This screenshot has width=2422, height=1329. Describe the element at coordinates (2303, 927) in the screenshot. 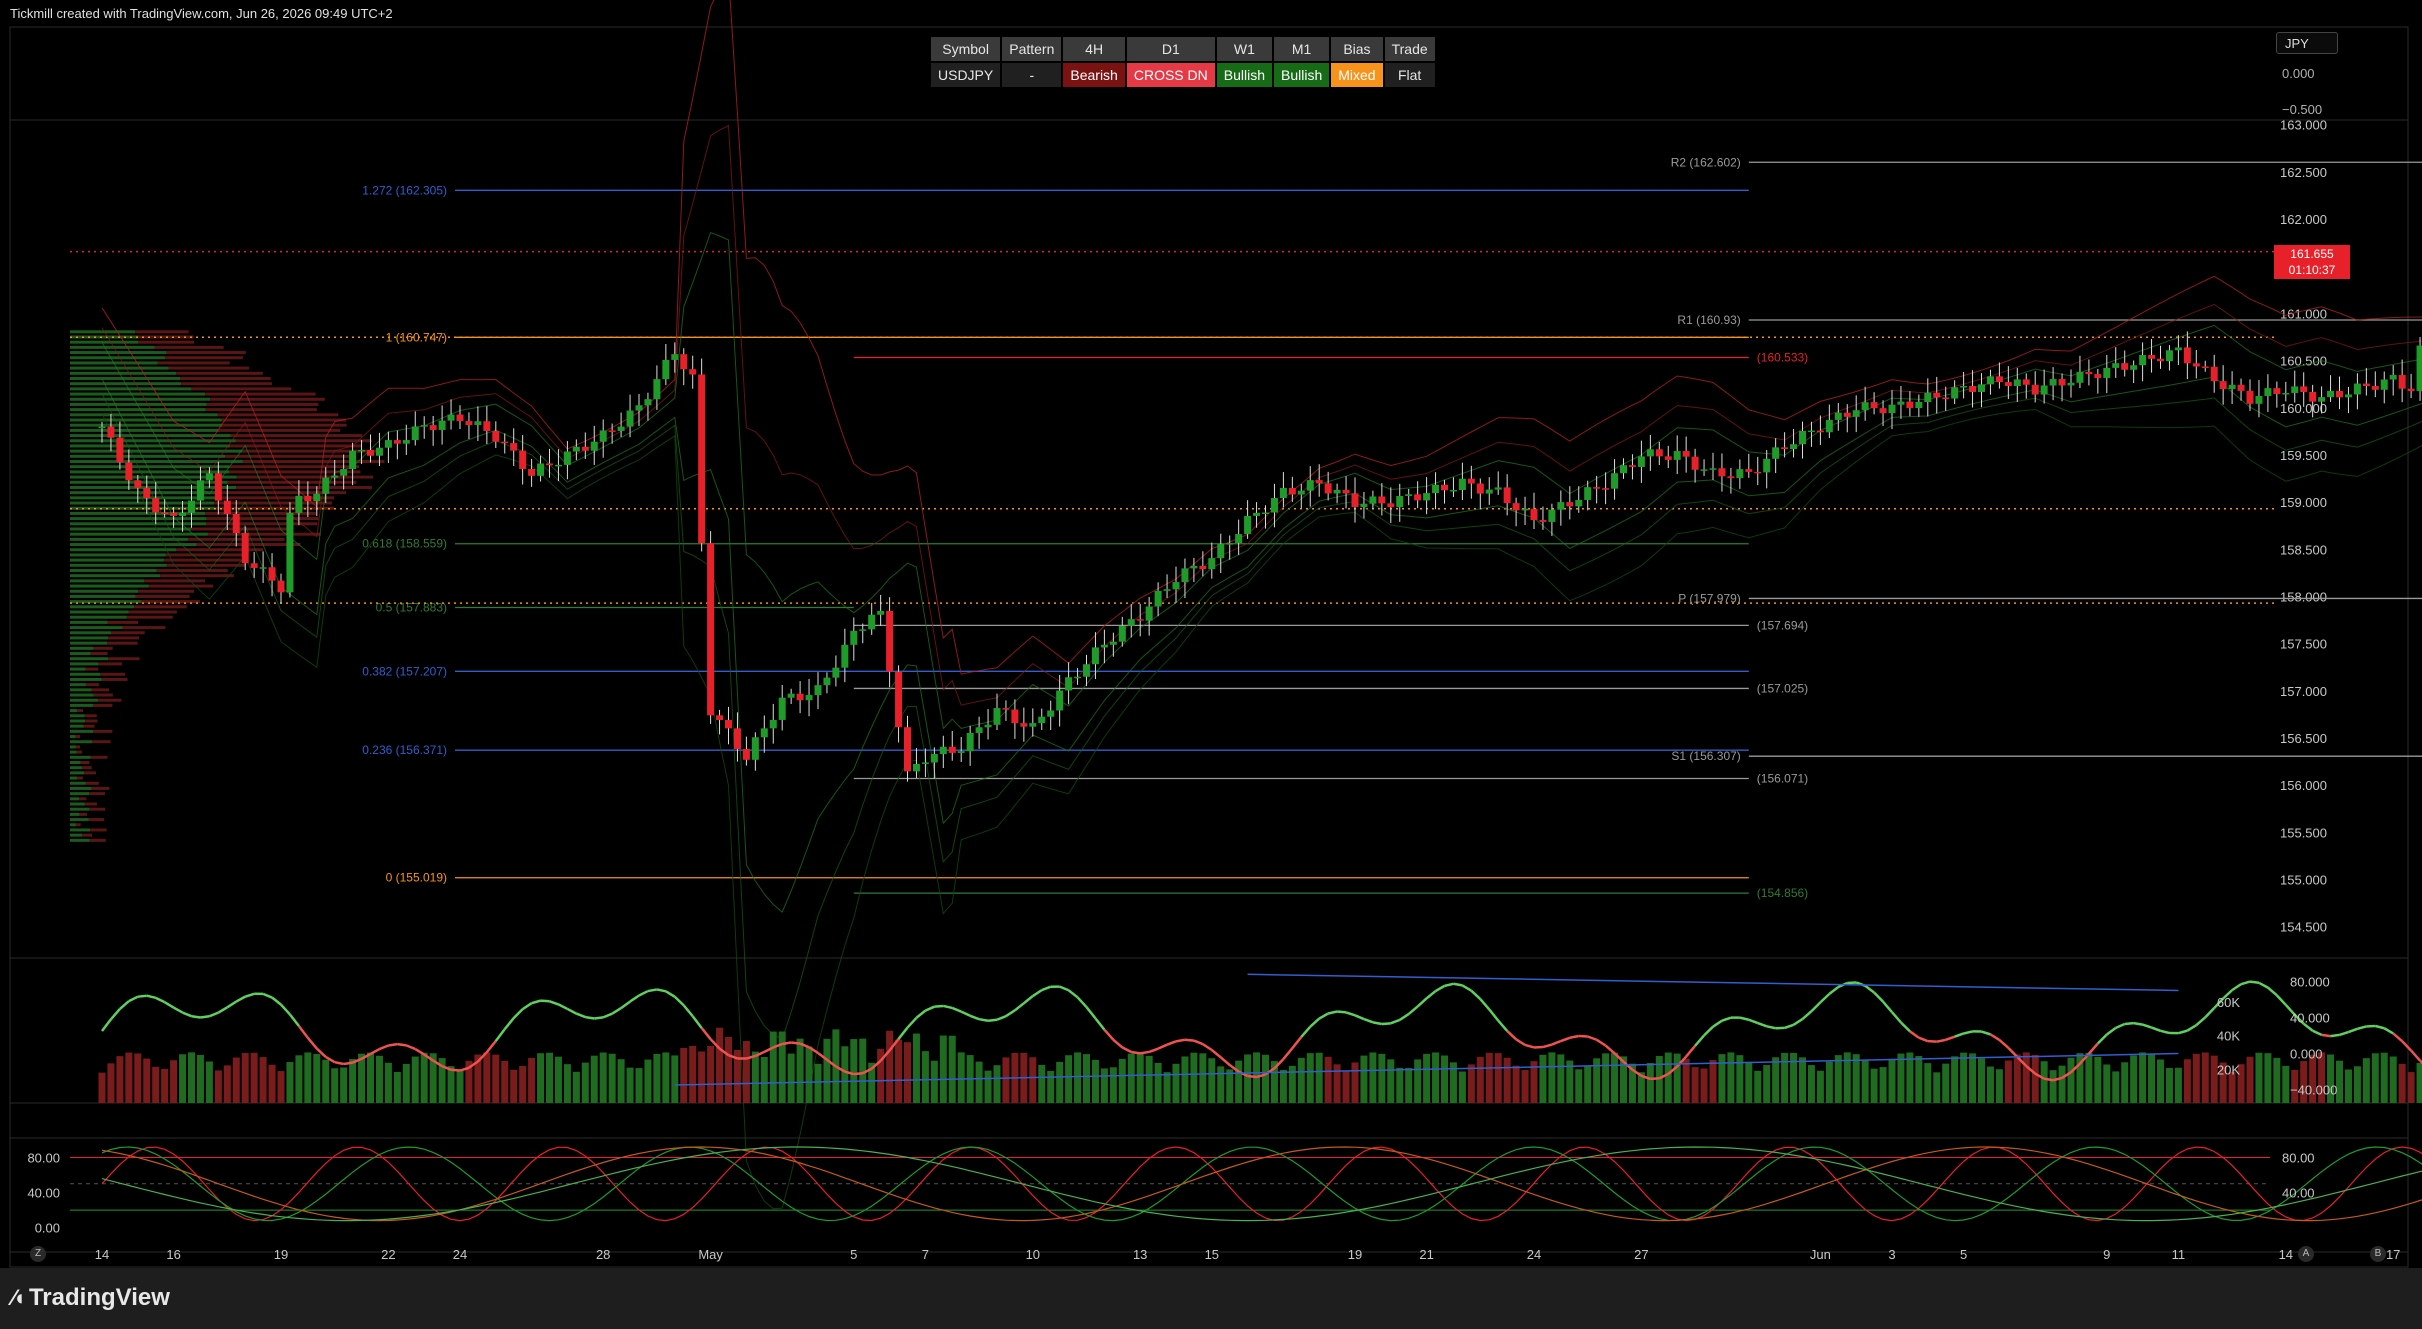

I see `y-axis-tick-label: 154.500` at that location.